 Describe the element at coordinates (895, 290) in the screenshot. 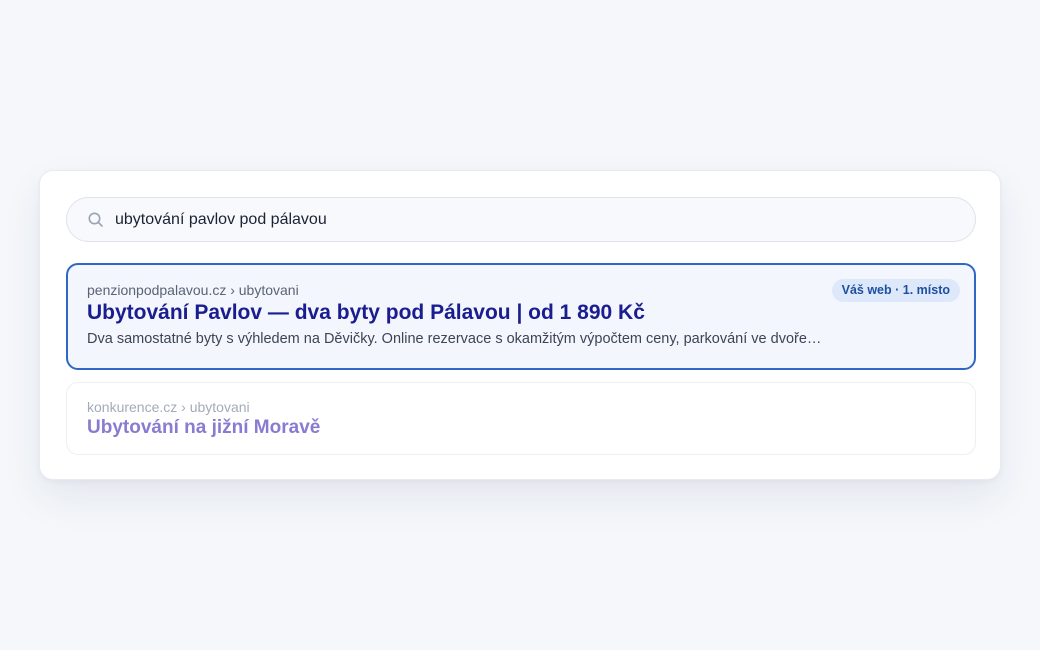

I see `status-badge: Váš web · 1. místo` at that location.